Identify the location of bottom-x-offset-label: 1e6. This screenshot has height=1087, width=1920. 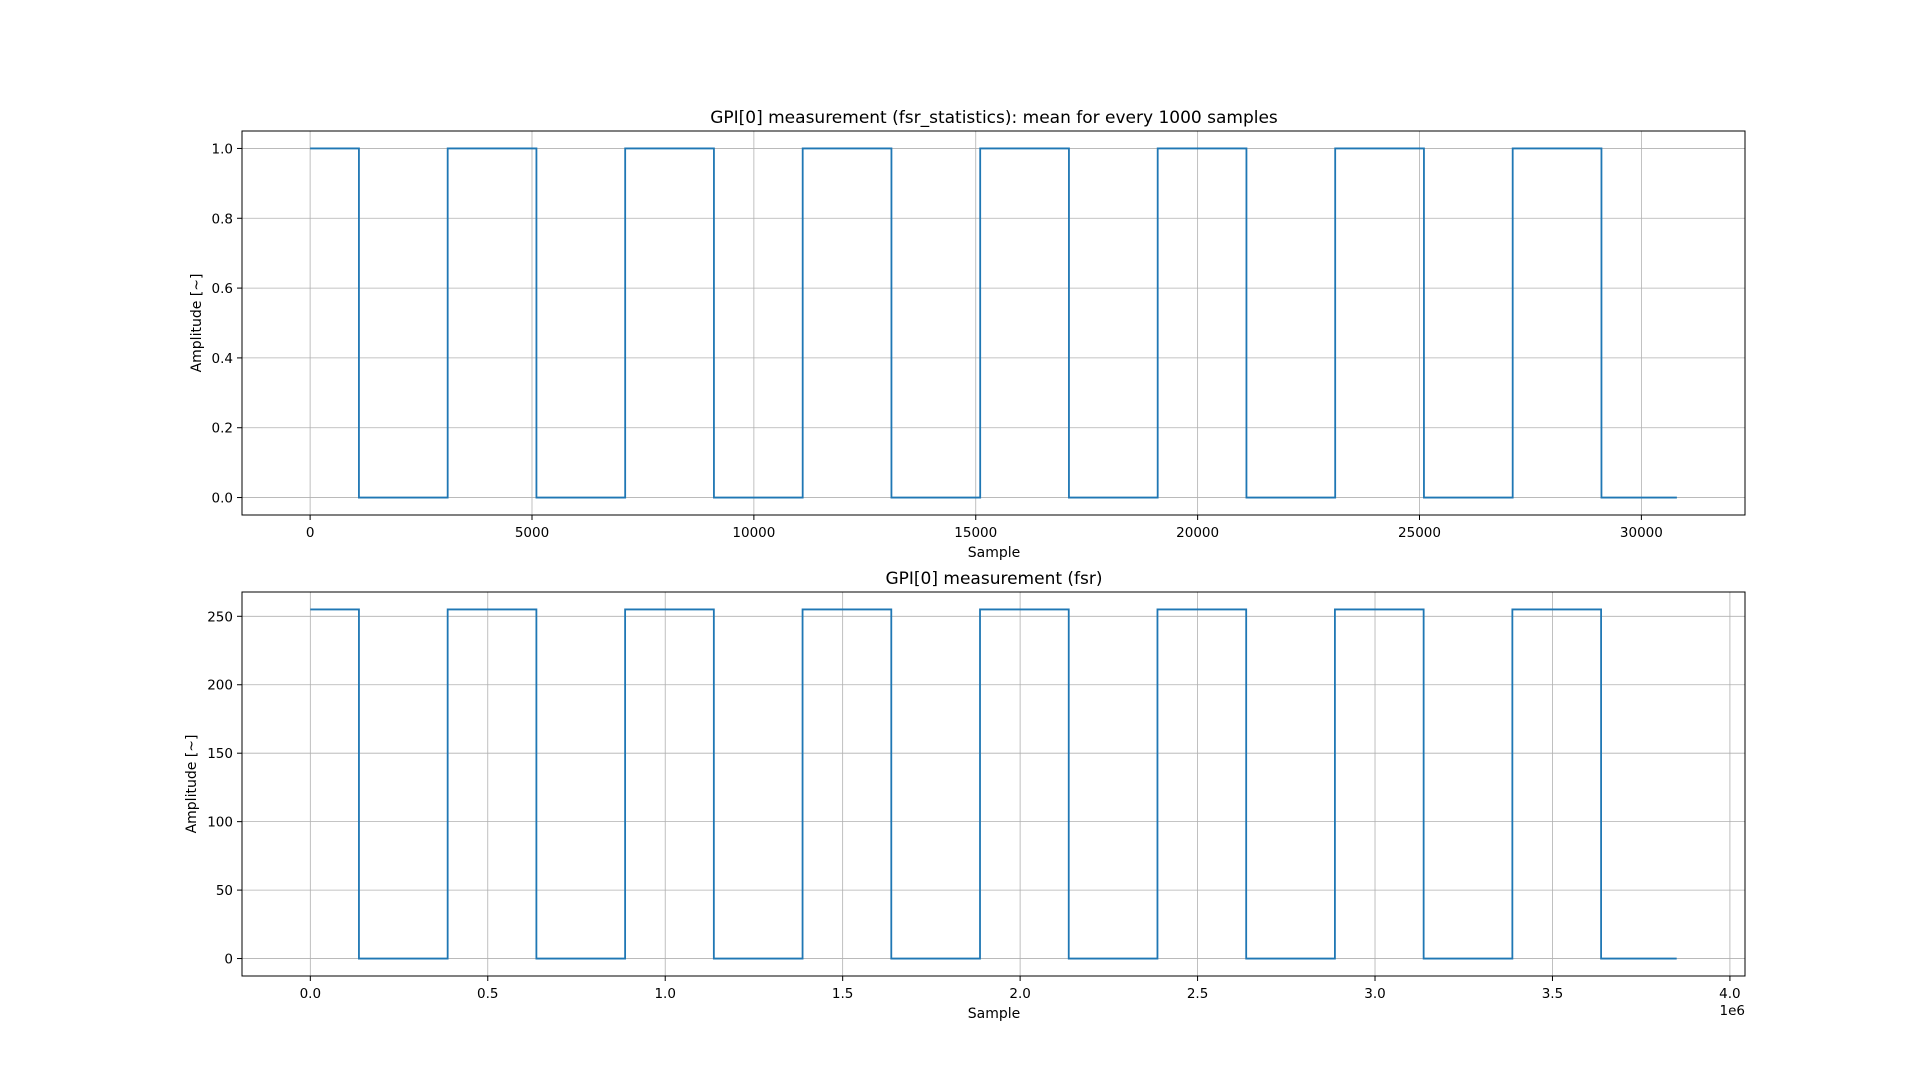
(1732, 1011).